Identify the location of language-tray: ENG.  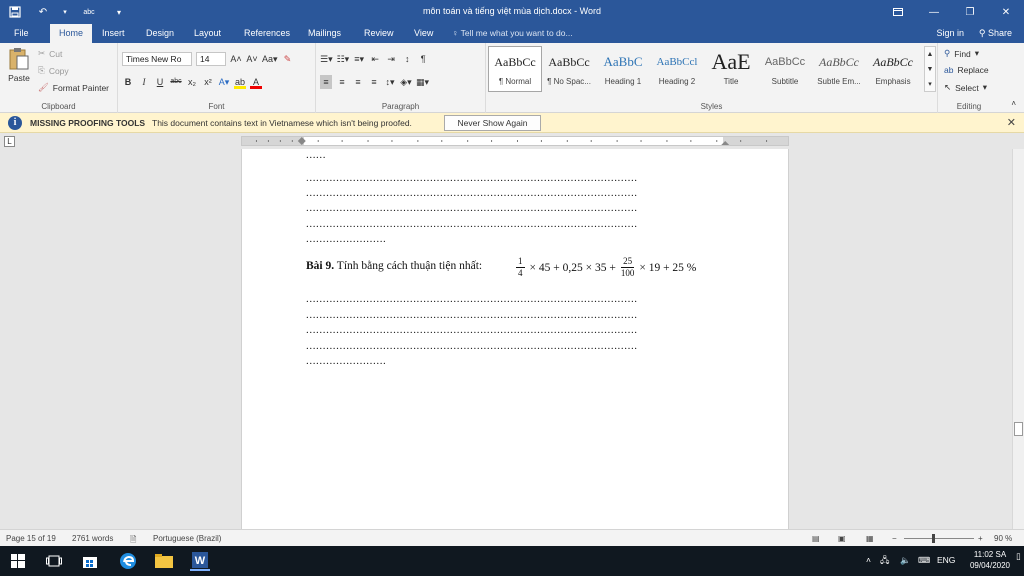
(946, 560).